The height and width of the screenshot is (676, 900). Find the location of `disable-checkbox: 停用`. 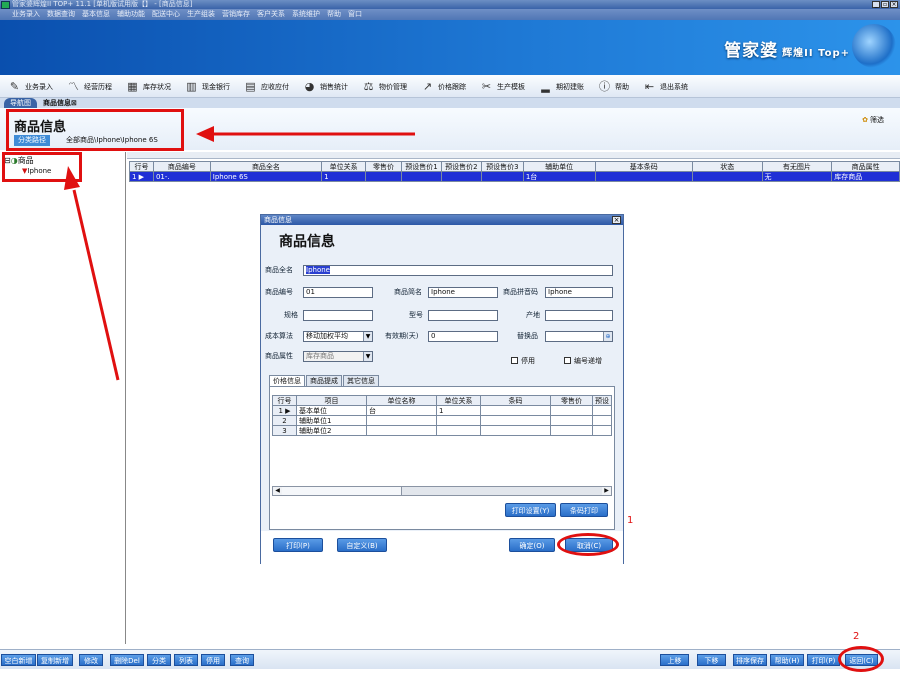

disable-checkbox: 停用 is located at coordinates (523, 361).